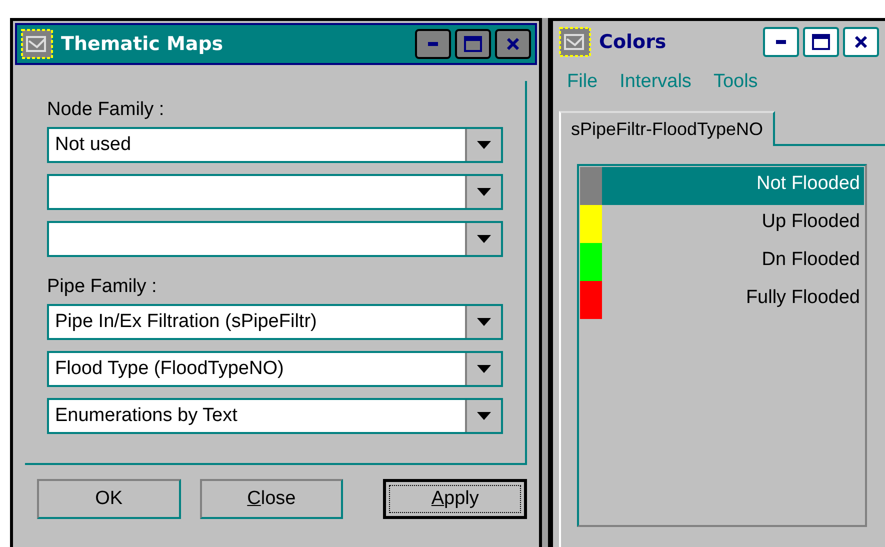  What do you see at coordinates (733, 224) in the screenshot?
I see `legend-item: Up Flooded` at bounding box center [733, 224].